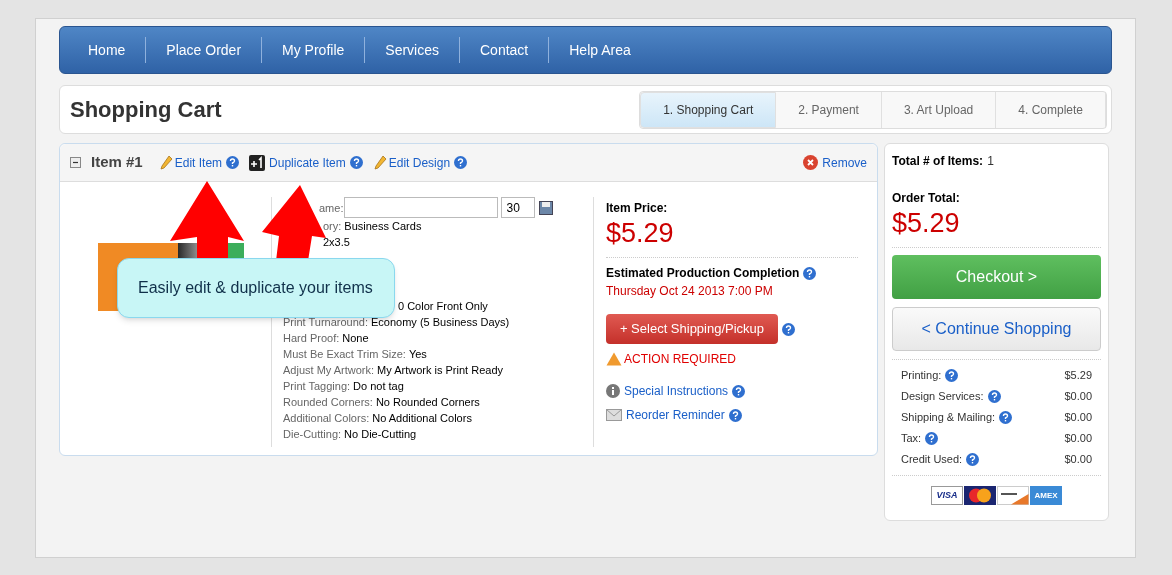 The height and width of the screenshot is (575, 1172). What do you see at coordinates (926, 198) in the screenshot?
I see `order-total-label: Order Total:` at bounding box center [926, 198].